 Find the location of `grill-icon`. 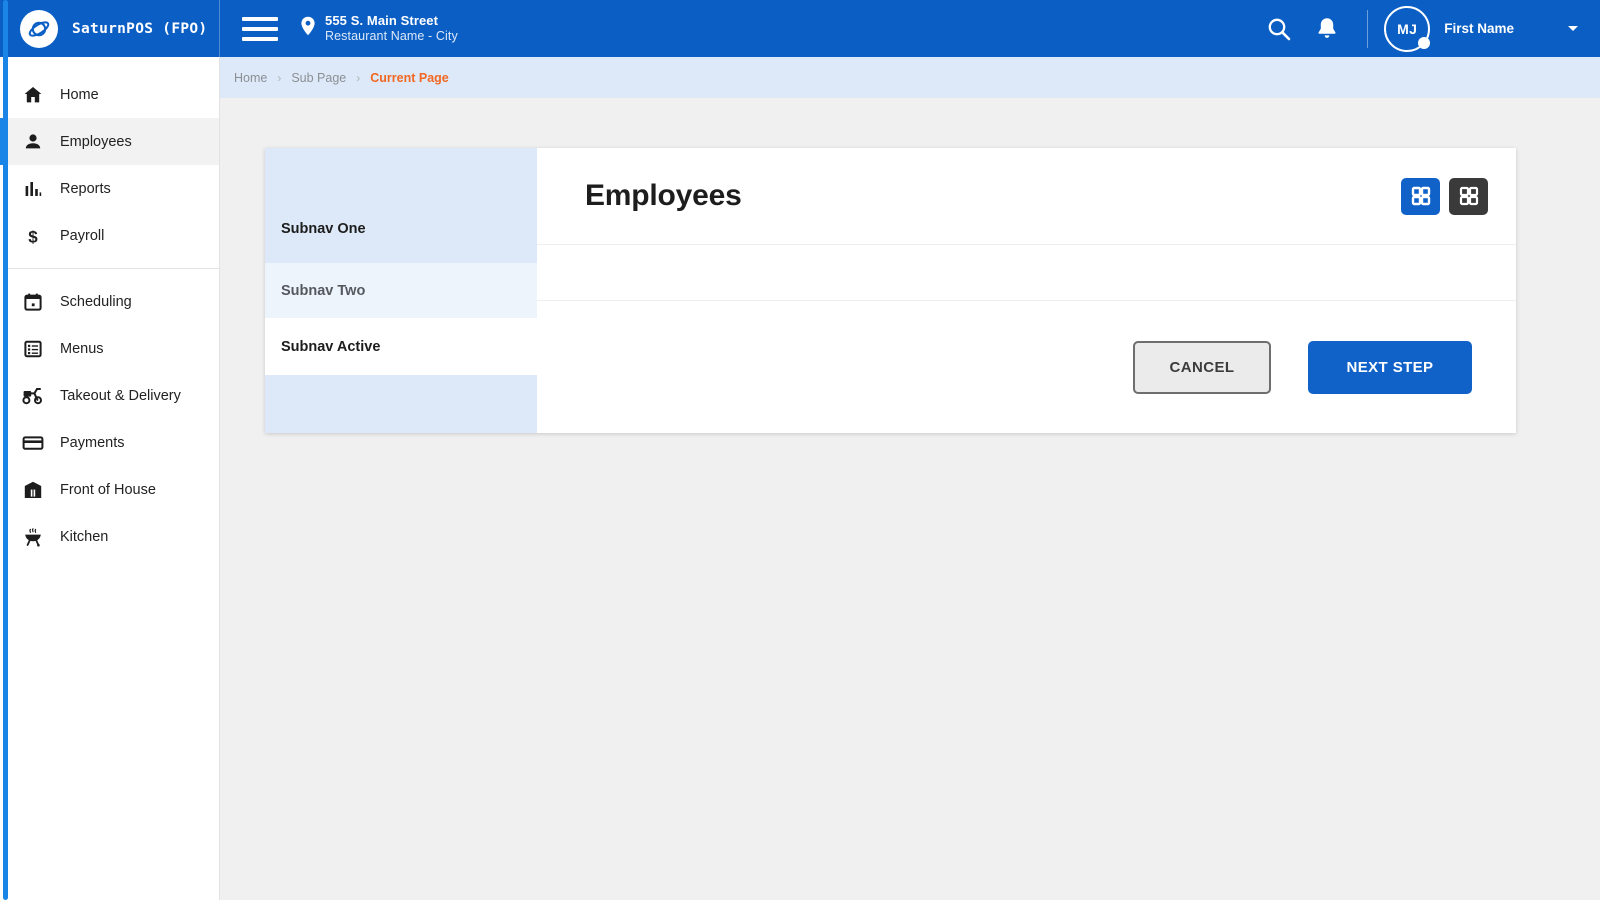

grill-icon is located at coordinates (33, 537).